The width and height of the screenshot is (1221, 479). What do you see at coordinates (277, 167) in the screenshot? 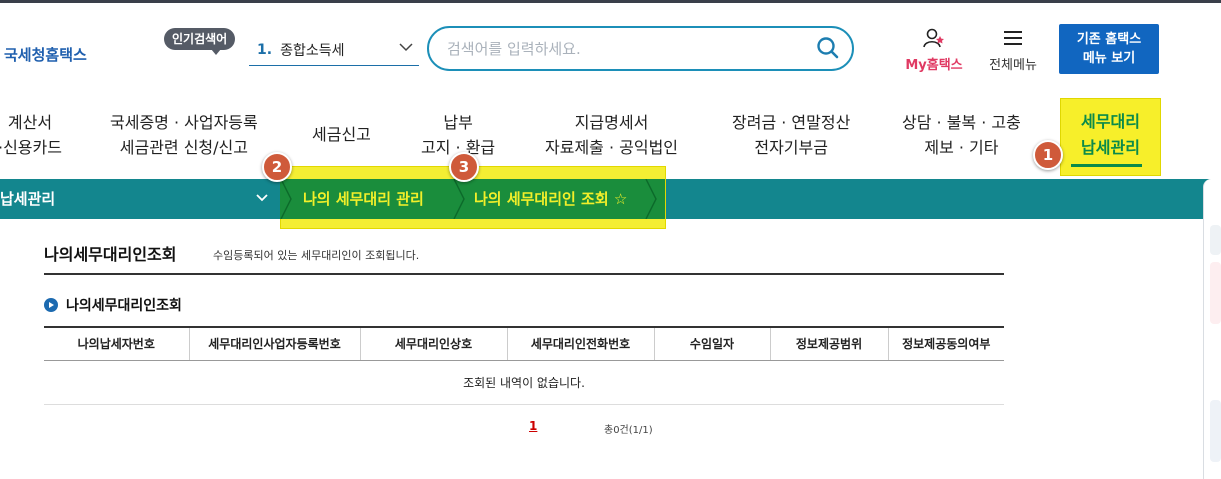
I see `step-marker-2: 2` at bounding box center [277, 167].